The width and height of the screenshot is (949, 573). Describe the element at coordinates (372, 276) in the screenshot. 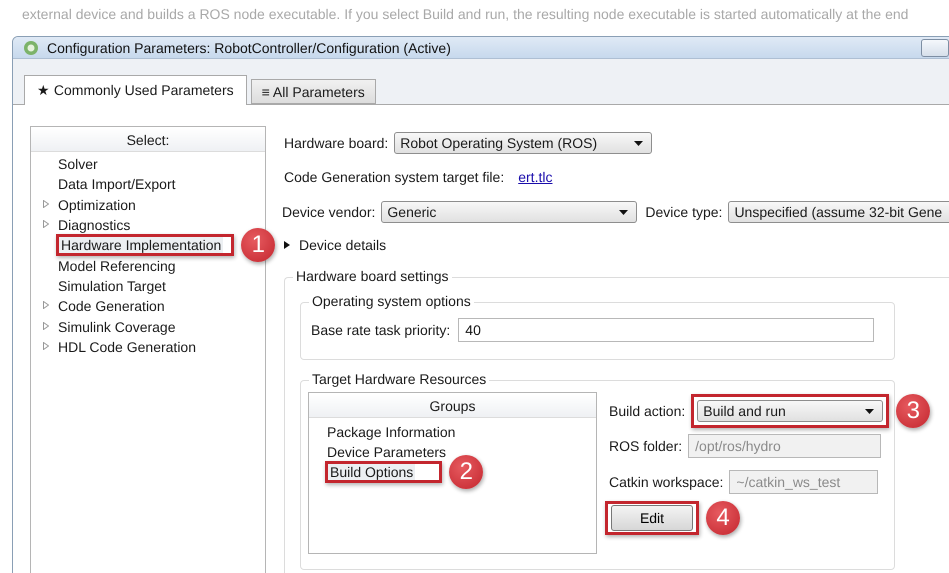

I see `group-title: Hardware board settings` at that location.